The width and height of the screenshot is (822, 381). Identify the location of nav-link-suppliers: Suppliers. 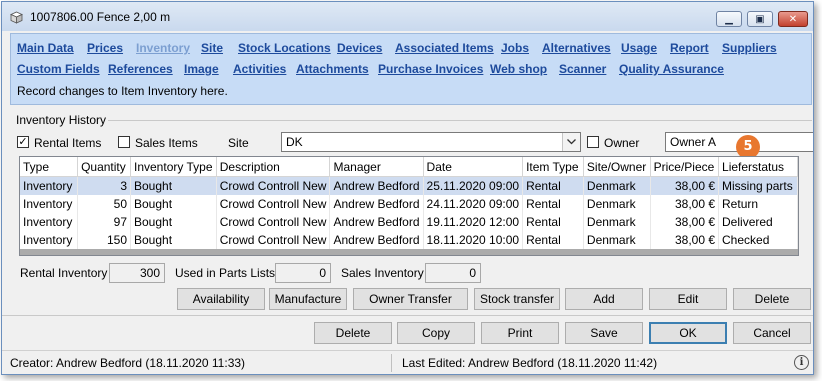
(749, 48).